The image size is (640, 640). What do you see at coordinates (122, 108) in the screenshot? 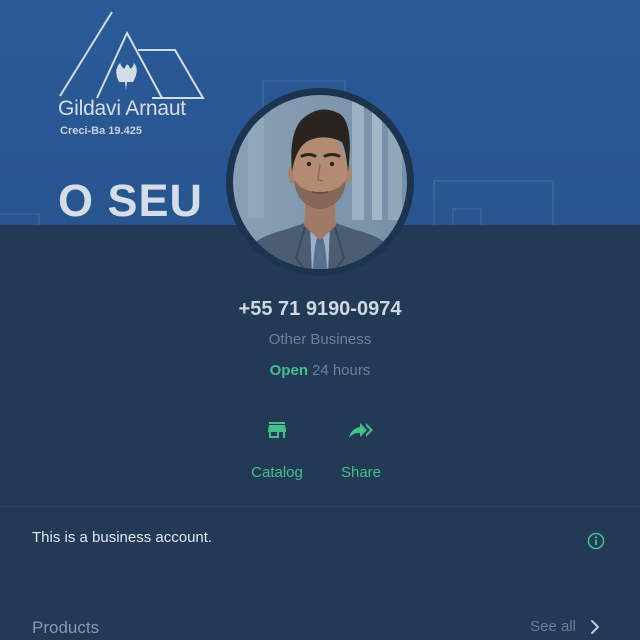
I see `brand-name: Gildavi Arnaut` at bounding box center [122, 108].